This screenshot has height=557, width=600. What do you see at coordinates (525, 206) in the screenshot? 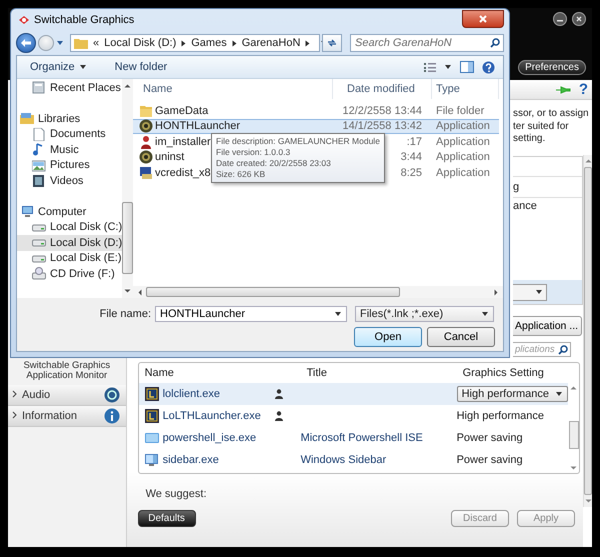
I see `table-cell-text: ance` at bounding box center [525, 206].